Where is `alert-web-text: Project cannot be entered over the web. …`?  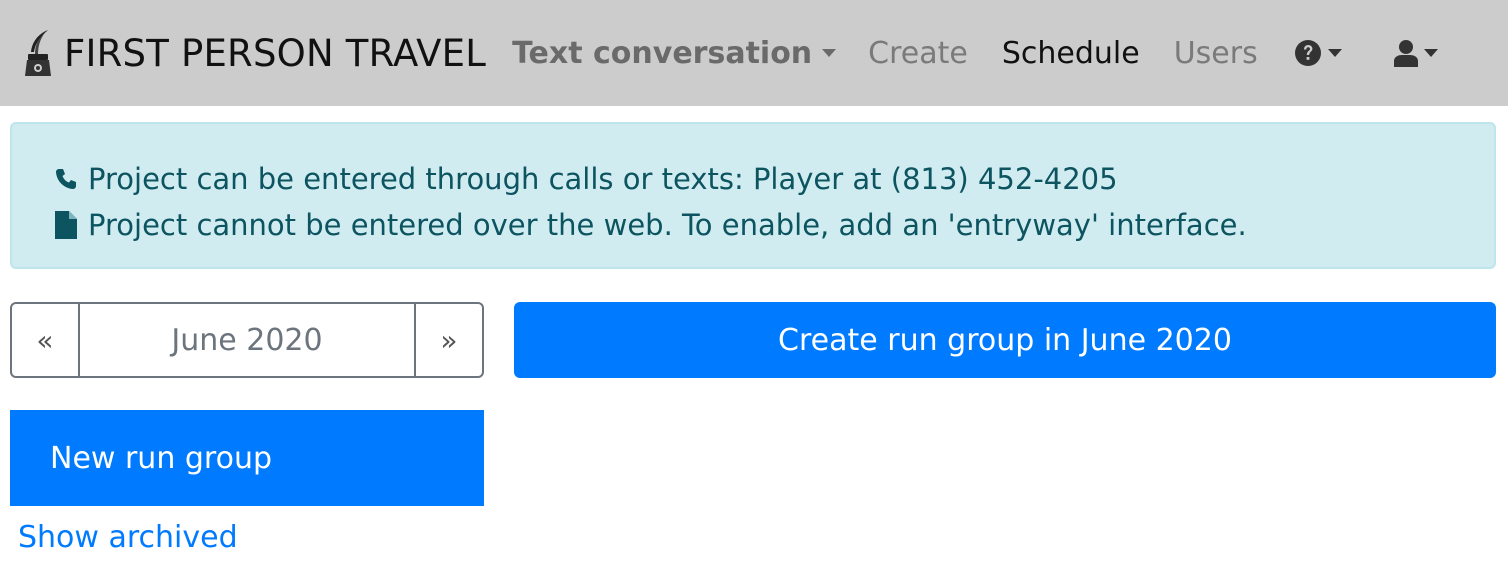 alert-web-text: Project cannot be entered over the web. … is located at coordinates (667, 225).